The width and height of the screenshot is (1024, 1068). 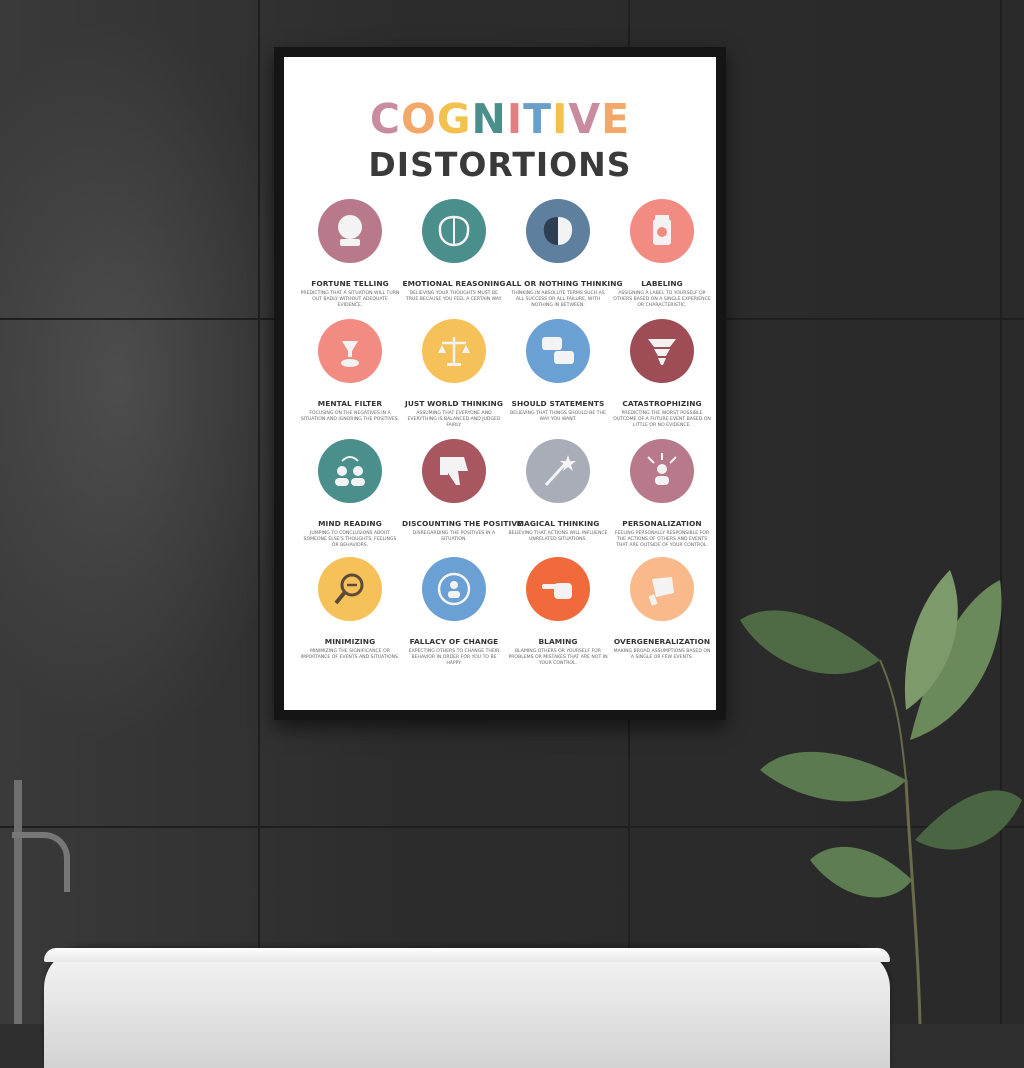 I want to click on poster-title-cognitive: COGNITIVE, so click(x=500, y=119).